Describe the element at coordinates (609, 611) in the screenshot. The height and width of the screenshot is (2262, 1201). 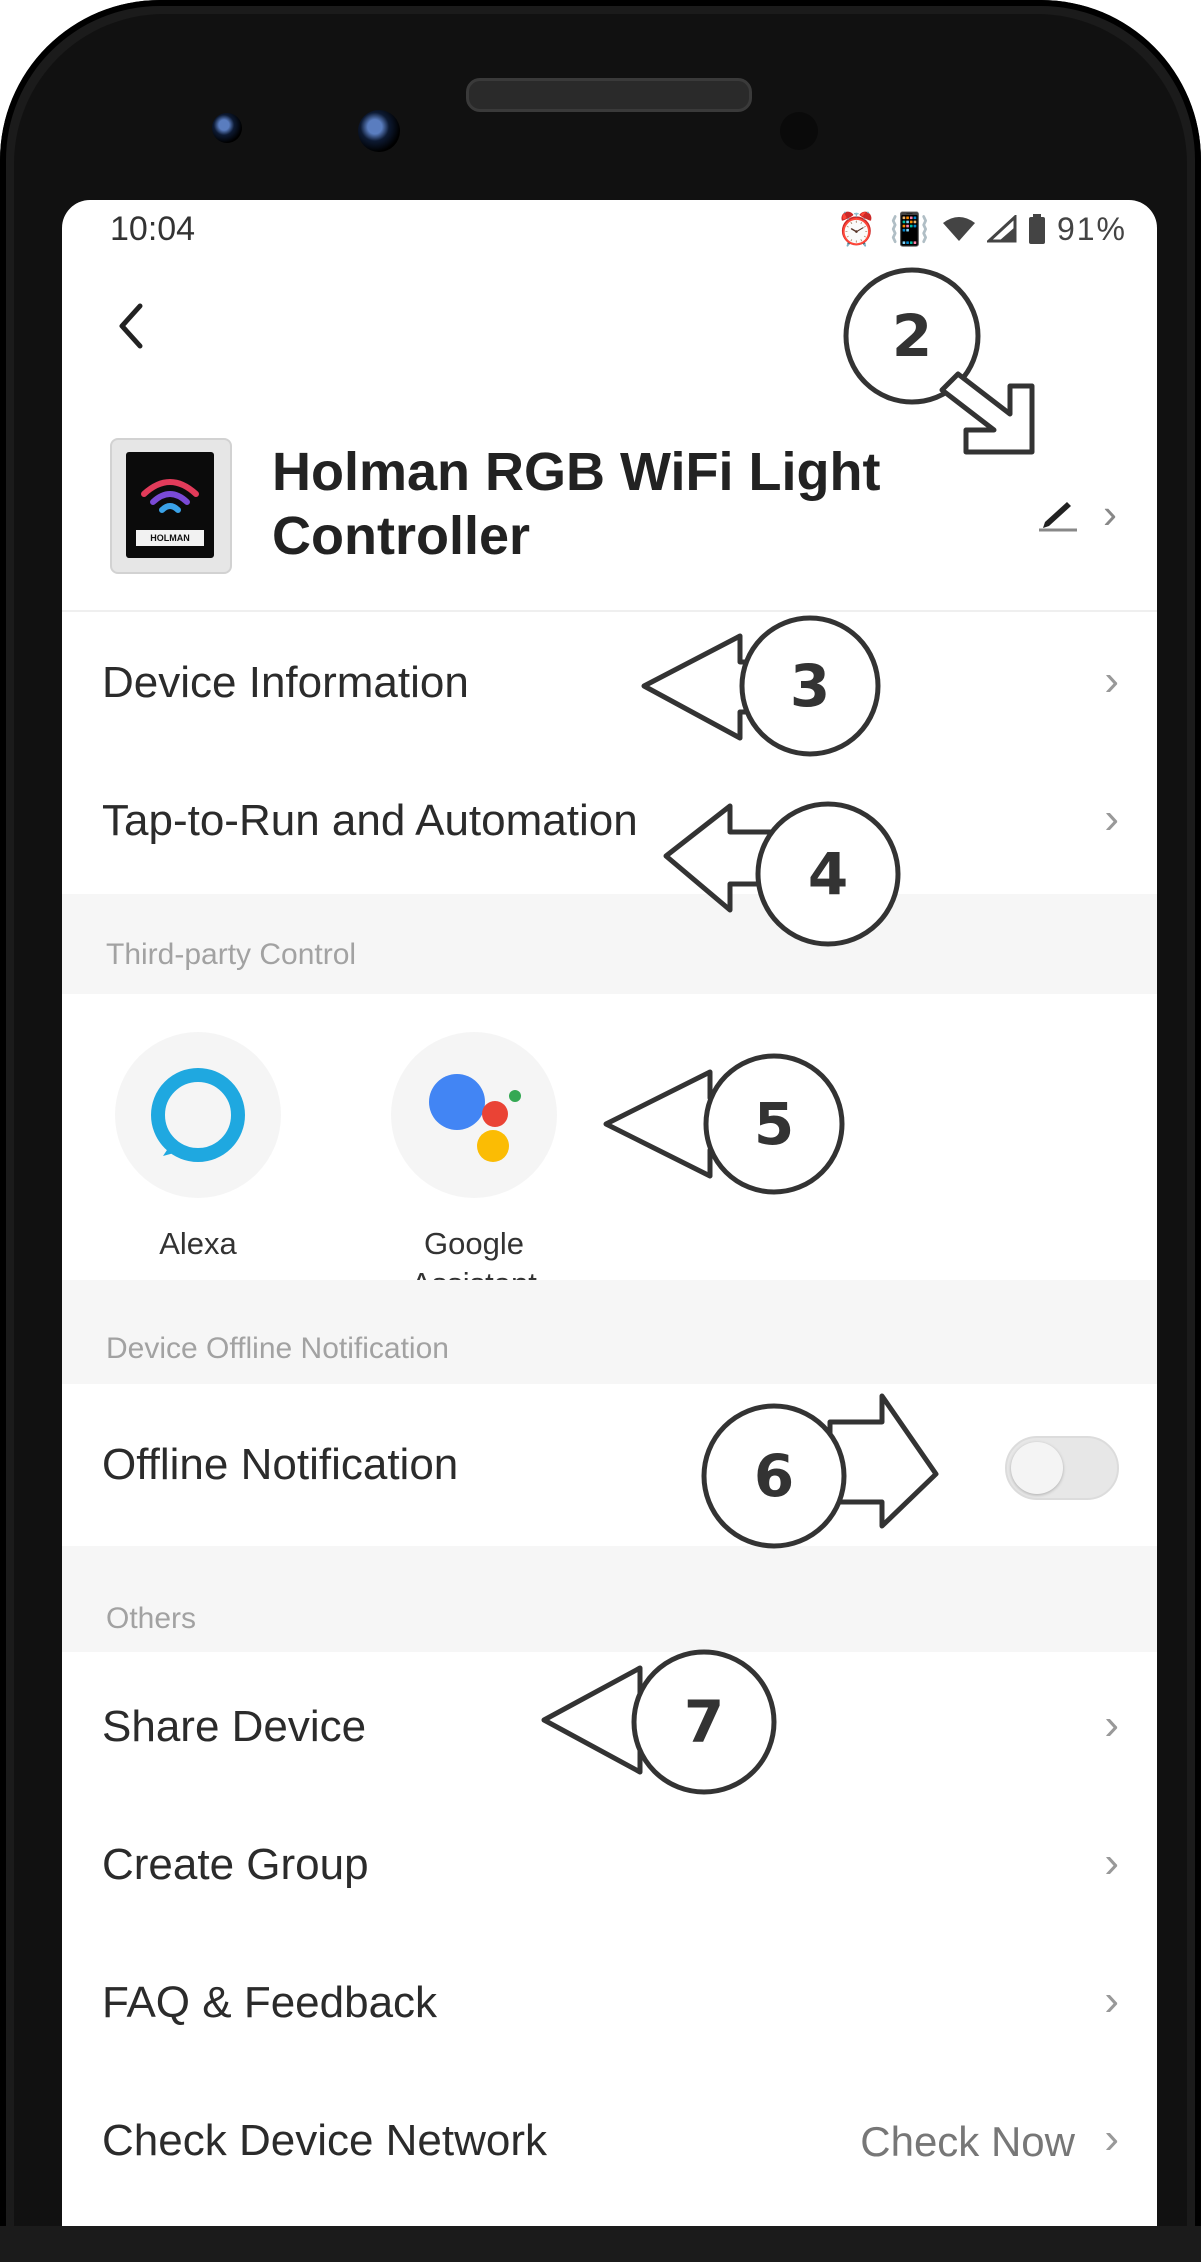
I see `divider` at that location.